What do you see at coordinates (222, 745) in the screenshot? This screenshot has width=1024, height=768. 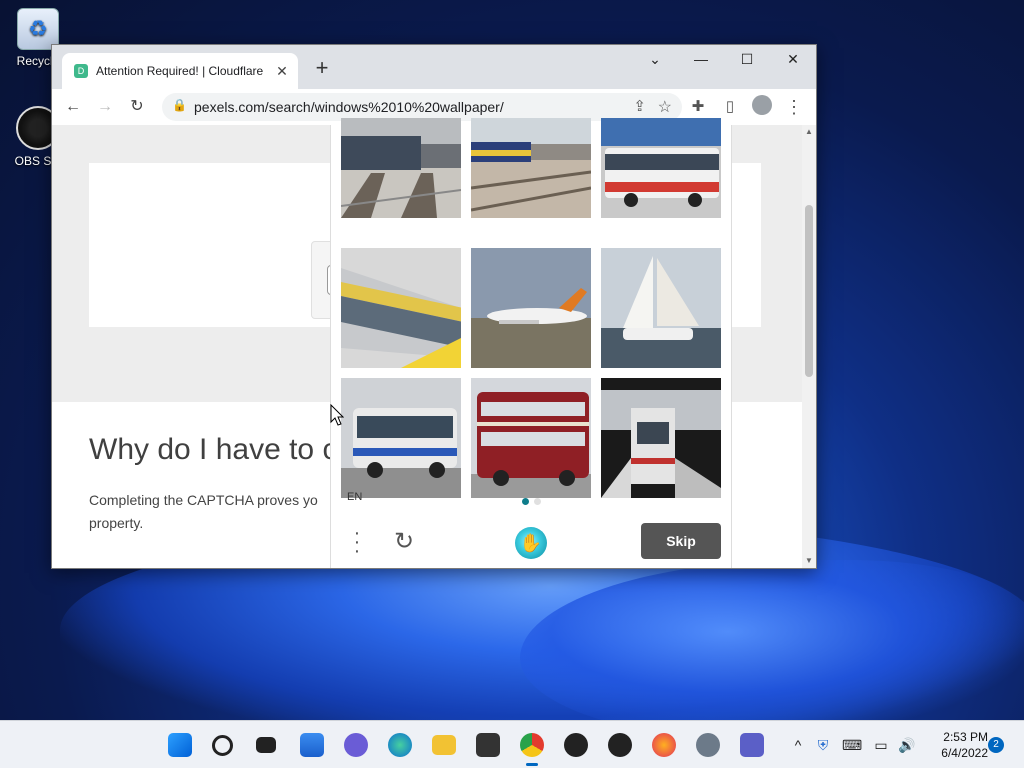 I see `search-icon` at bounding box center [222, 745].